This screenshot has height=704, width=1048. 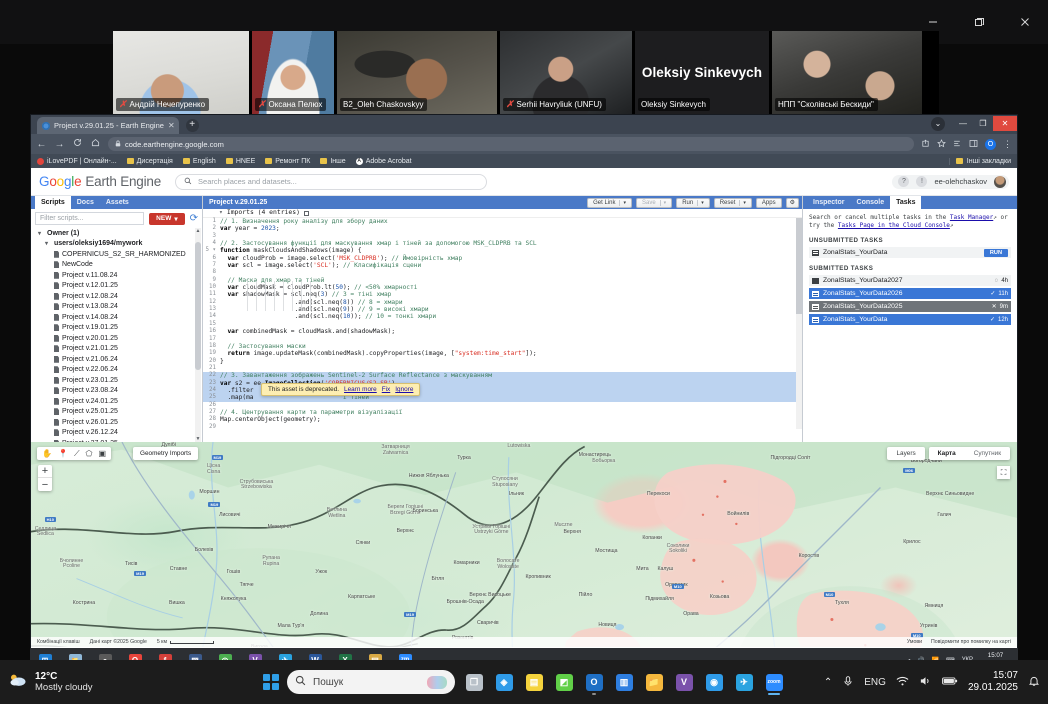 I want to click on taskbar-task-view: ❐, so click(x=474, y=682).